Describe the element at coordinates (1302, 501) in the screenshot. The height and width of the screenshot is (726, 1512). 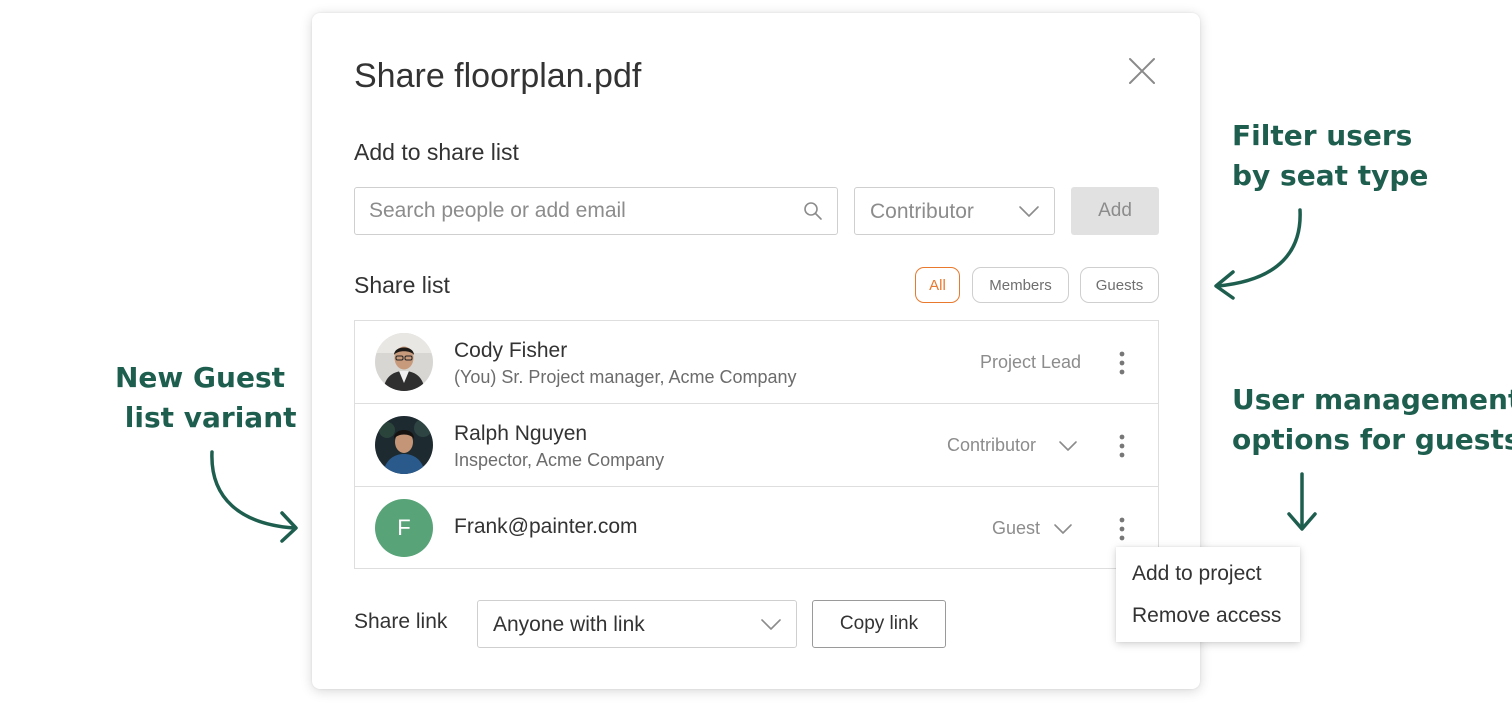
I see `arrow-management-icon` at that location.